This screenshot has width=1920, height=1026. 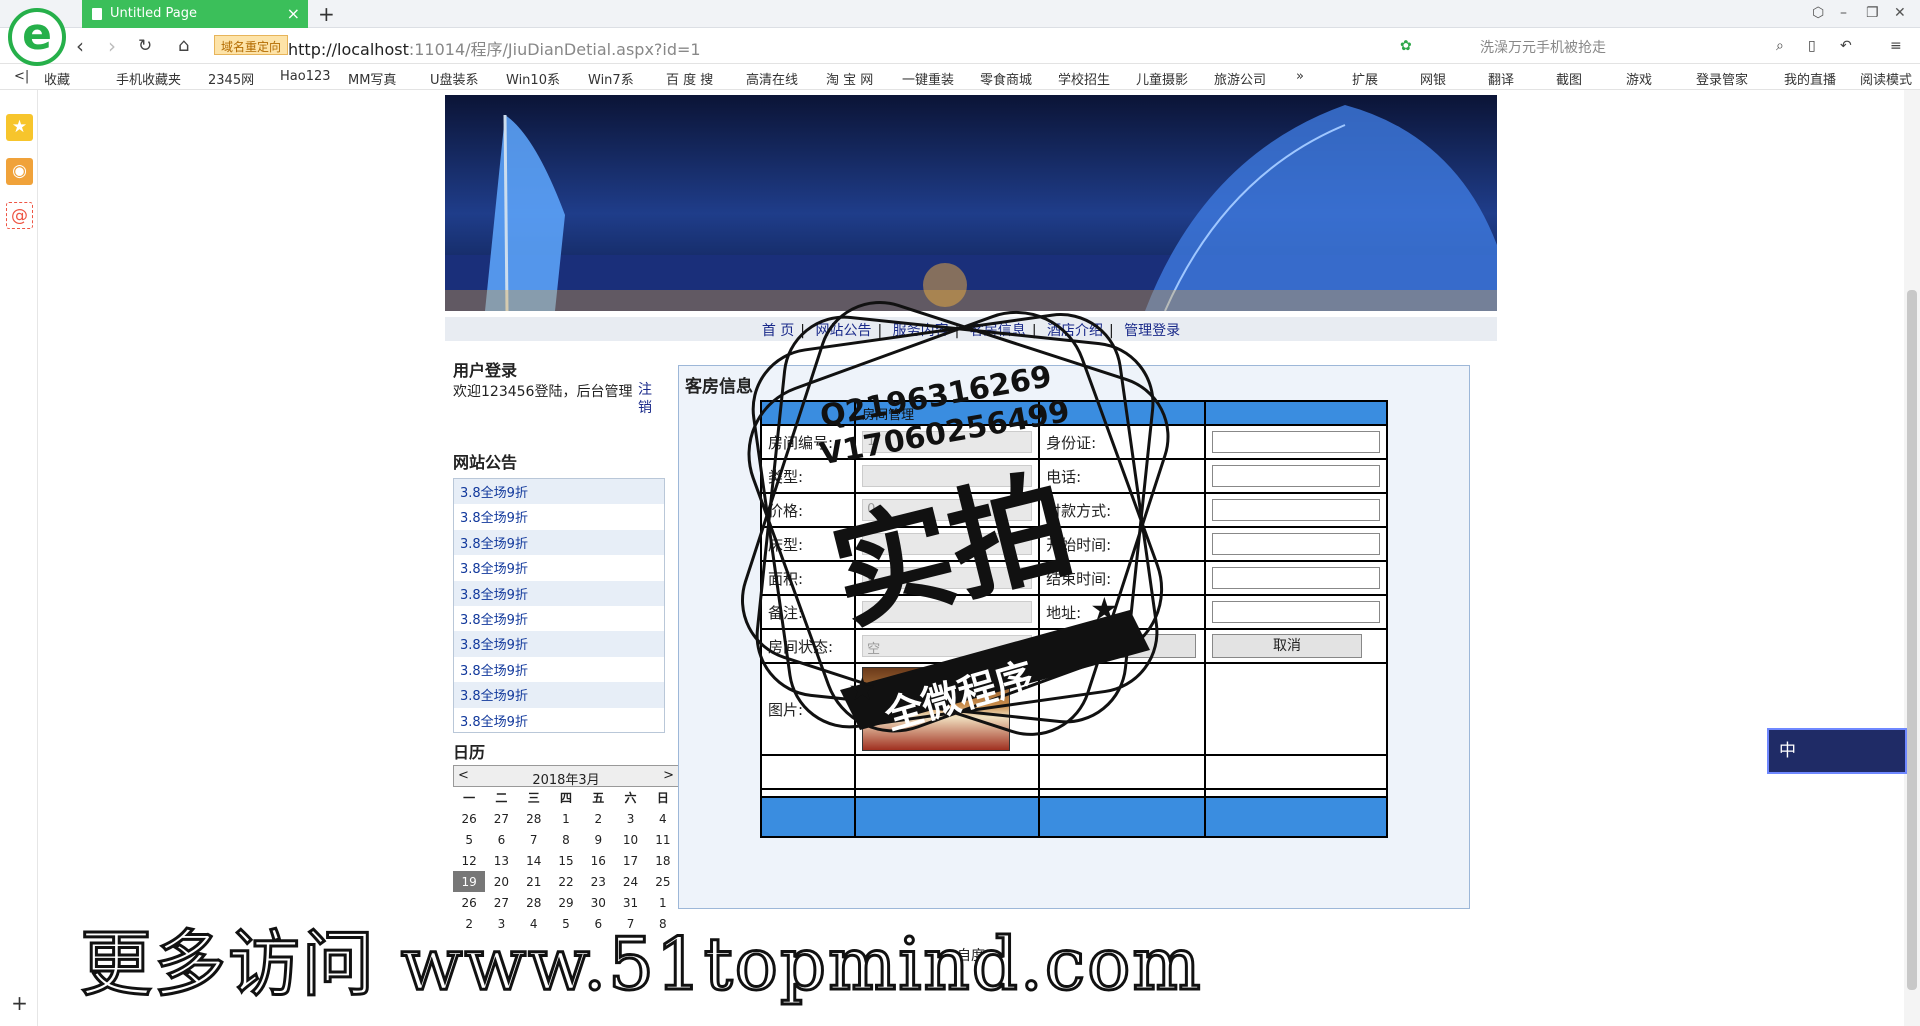 What do you see at coordinates (1084, 78) in the screenshot?
I see `bookmark-item: 学校招生` at bounding box center [1084, 78].